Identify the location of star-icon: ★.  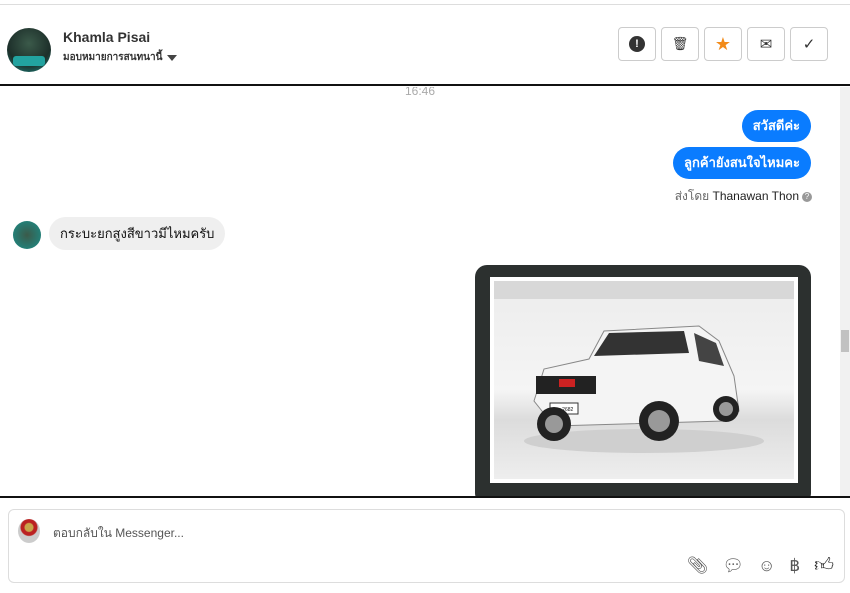
(723, 43).